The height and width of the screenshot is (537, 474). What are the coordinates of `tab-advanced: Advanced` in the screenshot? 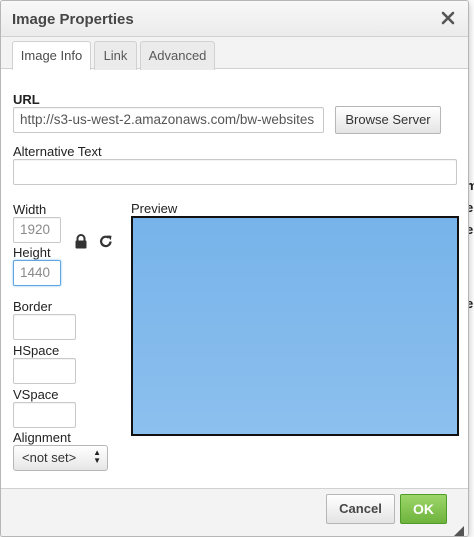 It's located at (177, 55).